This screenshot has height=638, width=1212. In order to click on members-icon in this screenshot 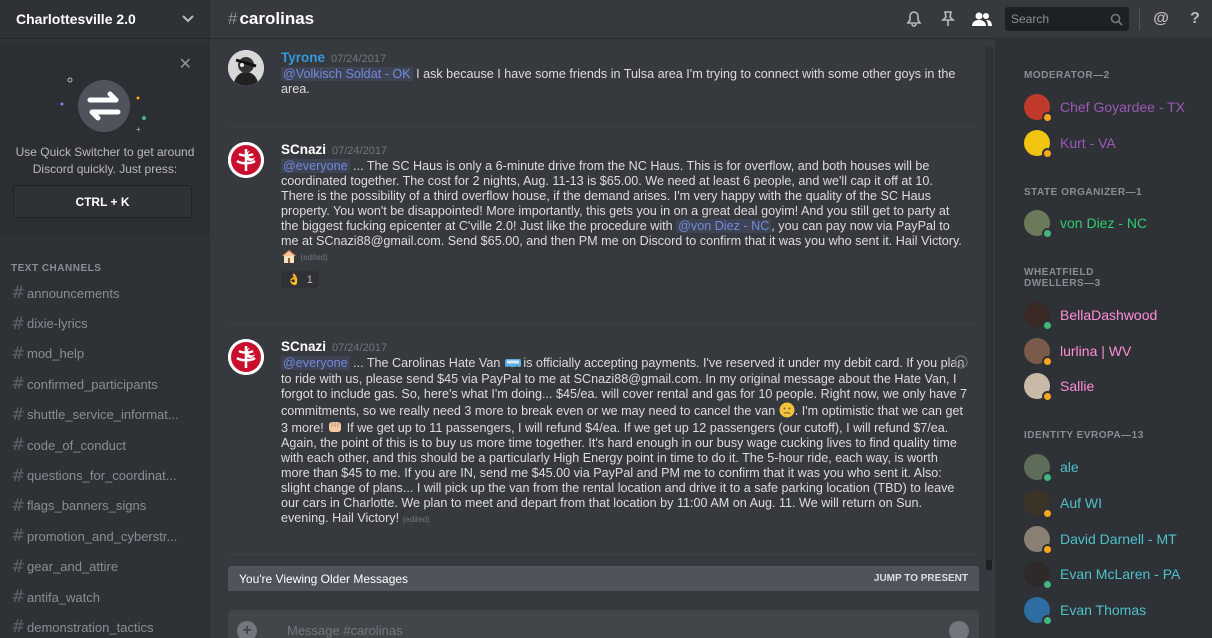, I will do `click(982, 19)`.